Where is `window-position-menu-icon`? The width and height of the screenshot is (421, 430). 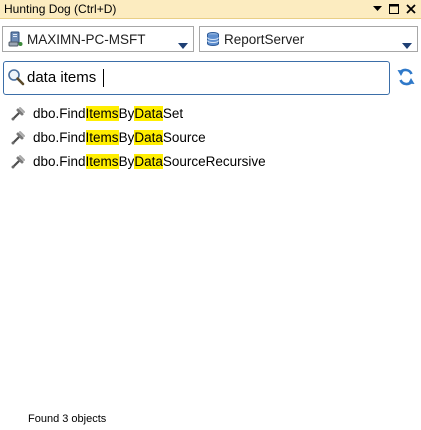
window-position-menu-icon is located at coordinates (377, 9).